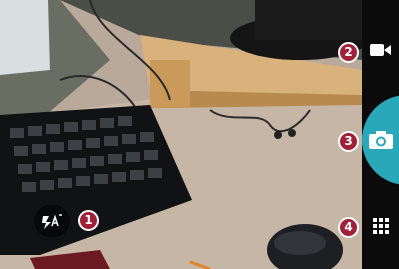 This screenshot has height=269, width=399. What do you see at coordinates (348, 52) in the screenshot?
I see `callout-2: 2` at bounding box center [348, 52].